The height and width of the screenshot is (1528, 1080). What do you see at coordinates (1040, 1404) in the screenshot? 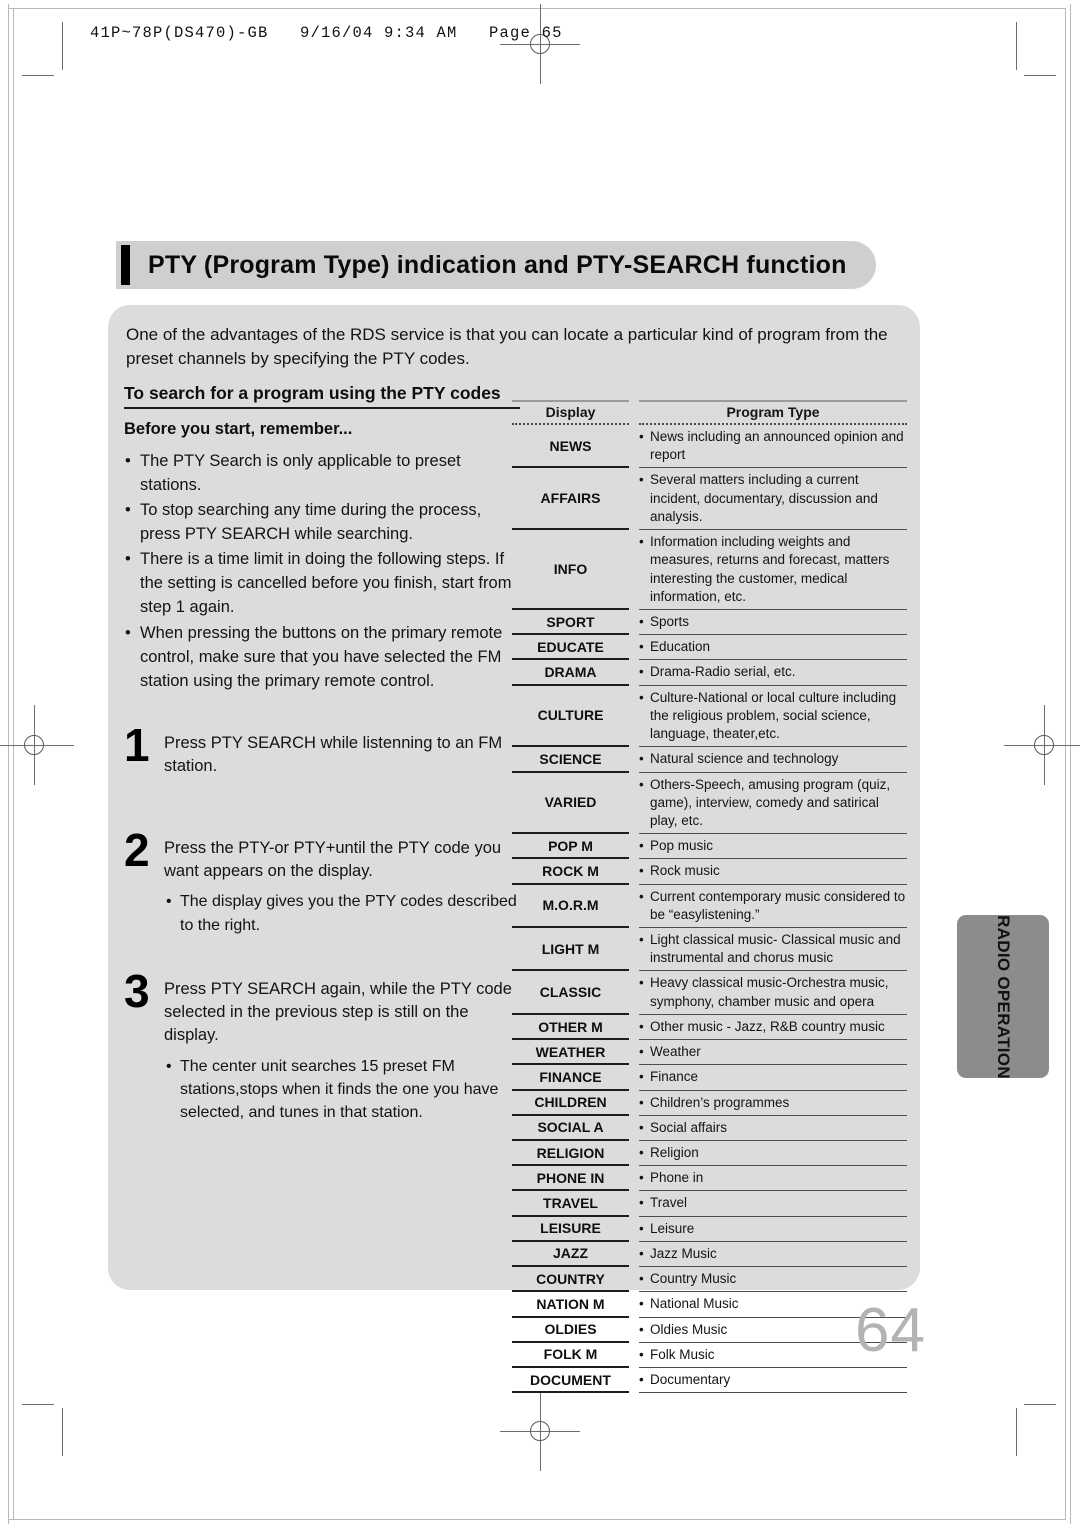
I see `crop-mark-bottom-right-horizontal` at bounding box center [1040, 1404].